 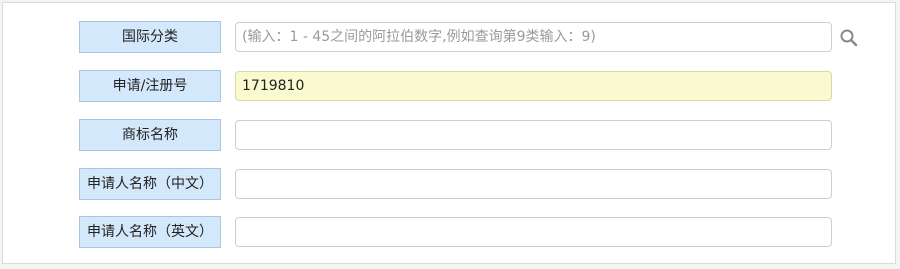 What do you see at coordinates (150, 184) in the screenshot?
I see `applicant-cn-label: 申请人名称（中文）` at bounding box center [150, 184].